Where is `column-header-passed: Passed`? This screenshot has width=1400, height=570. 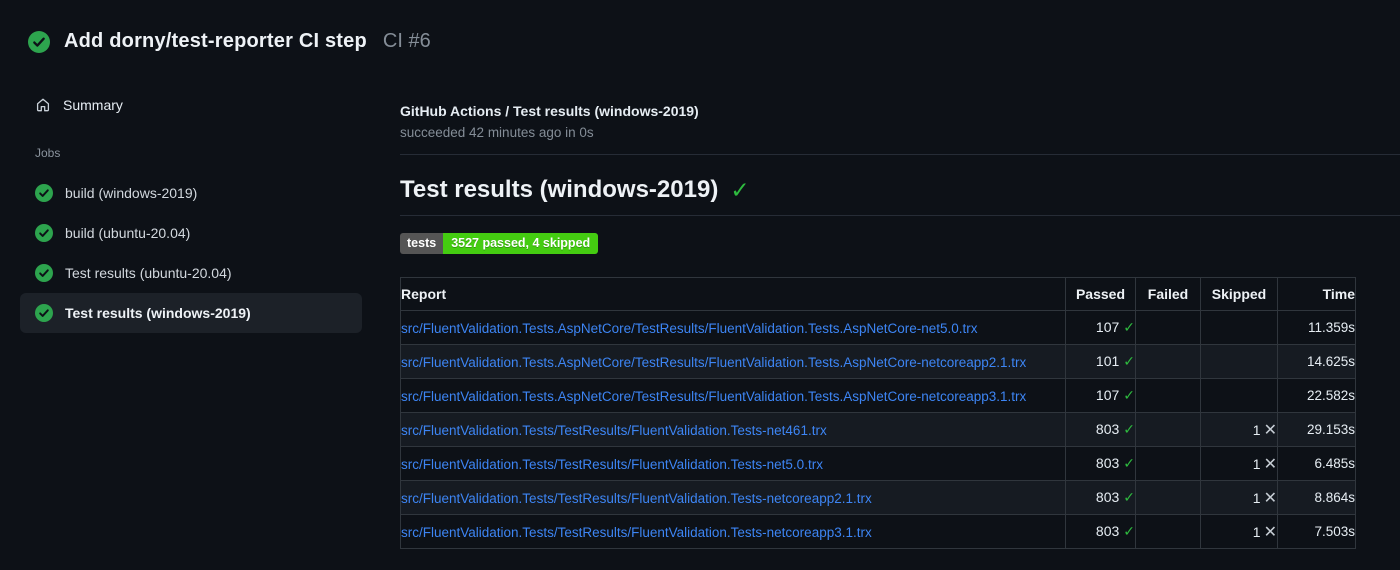
column-header-passed: Passed is located at coordinates (1100, 294).